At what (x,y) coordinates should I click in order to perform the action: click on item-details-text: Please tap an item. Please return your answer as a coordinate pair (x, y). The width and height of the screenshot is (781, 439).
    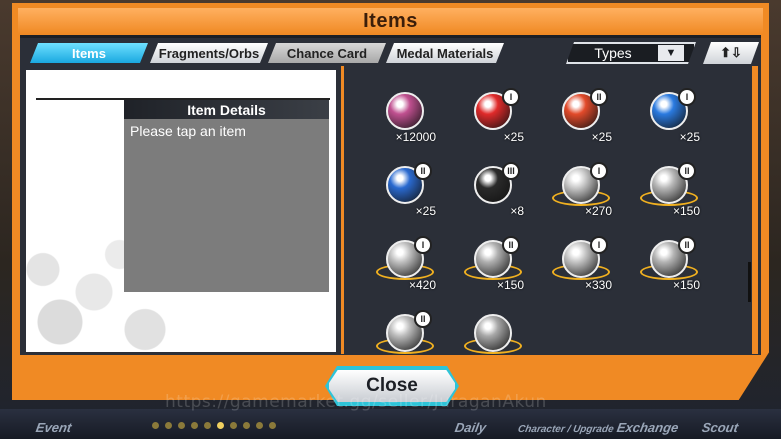
    Looking at the image, I should click on (188, 131).